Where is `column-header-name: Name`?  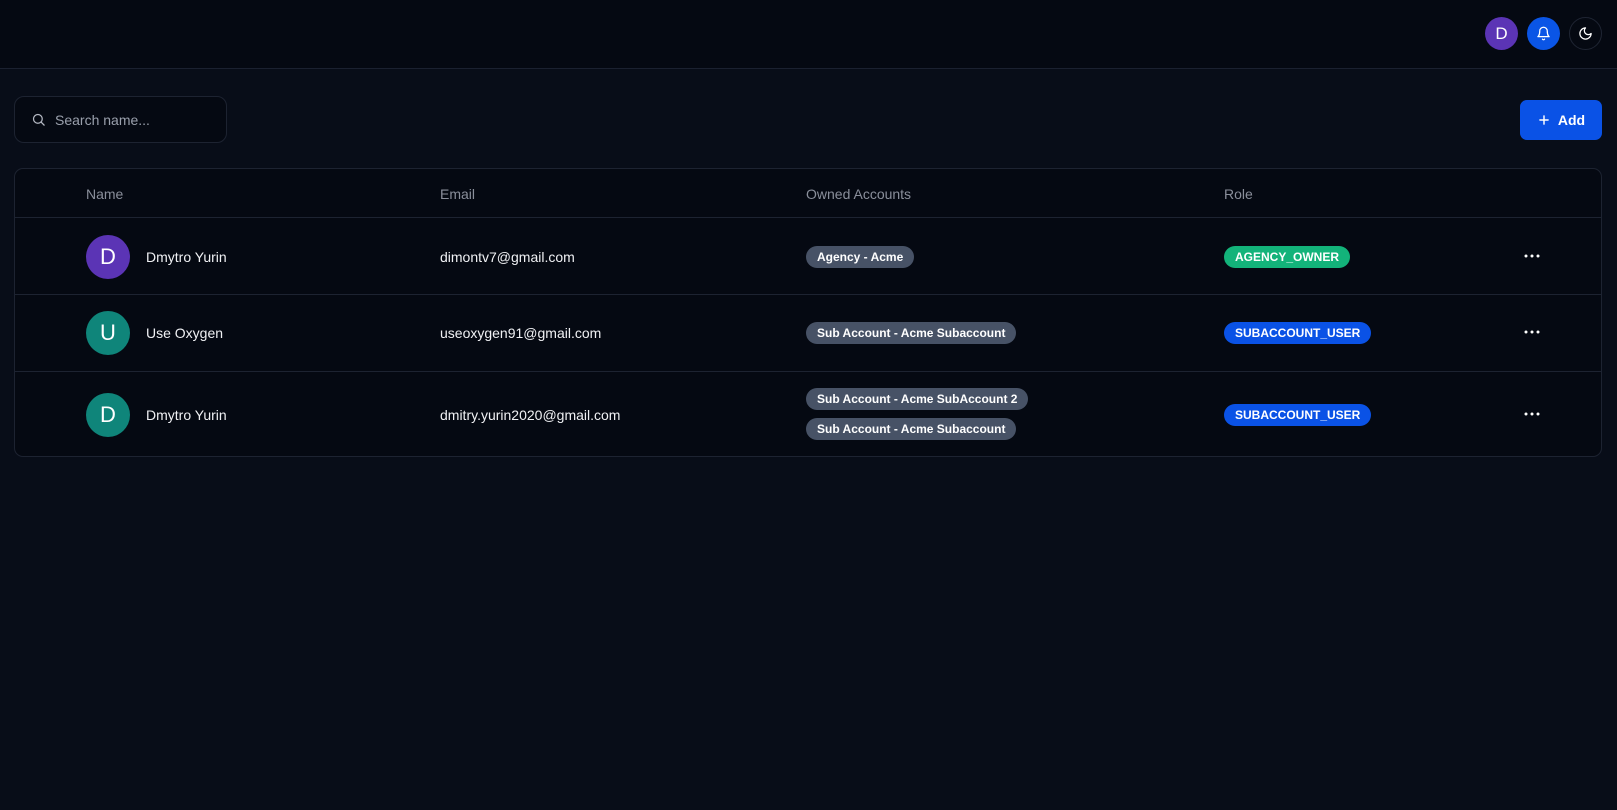 column-header-name: Name is located at coordinates (105, 194).